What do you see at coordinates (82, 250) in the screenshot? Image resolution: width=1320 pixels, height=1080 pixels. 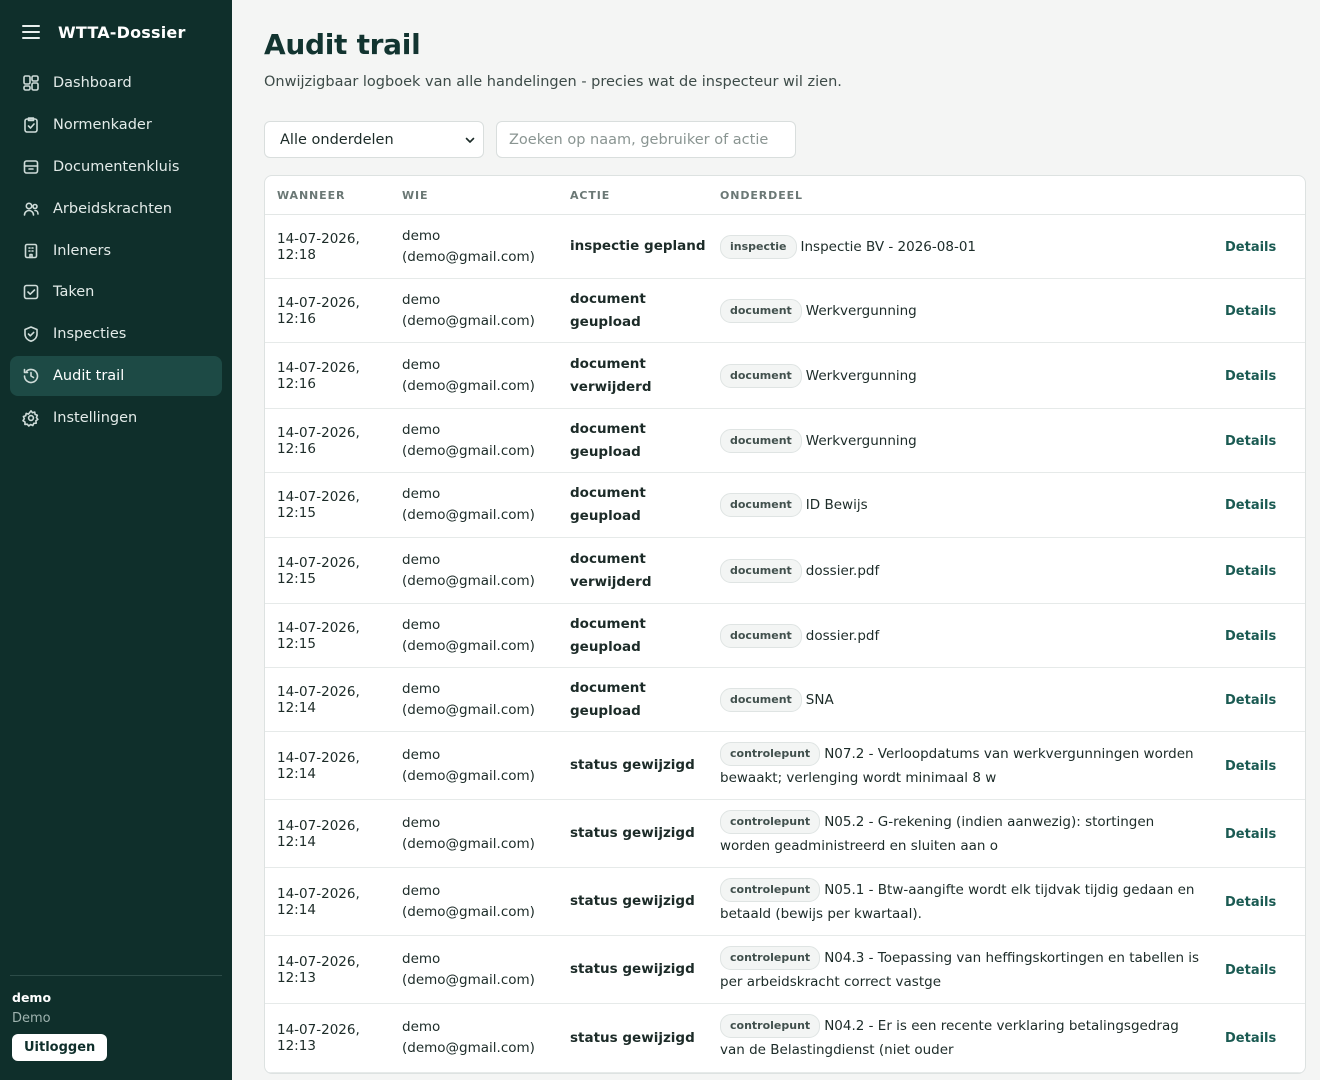 I see `sidebar-item-label: Inleners` at bounding box center [82, 250].